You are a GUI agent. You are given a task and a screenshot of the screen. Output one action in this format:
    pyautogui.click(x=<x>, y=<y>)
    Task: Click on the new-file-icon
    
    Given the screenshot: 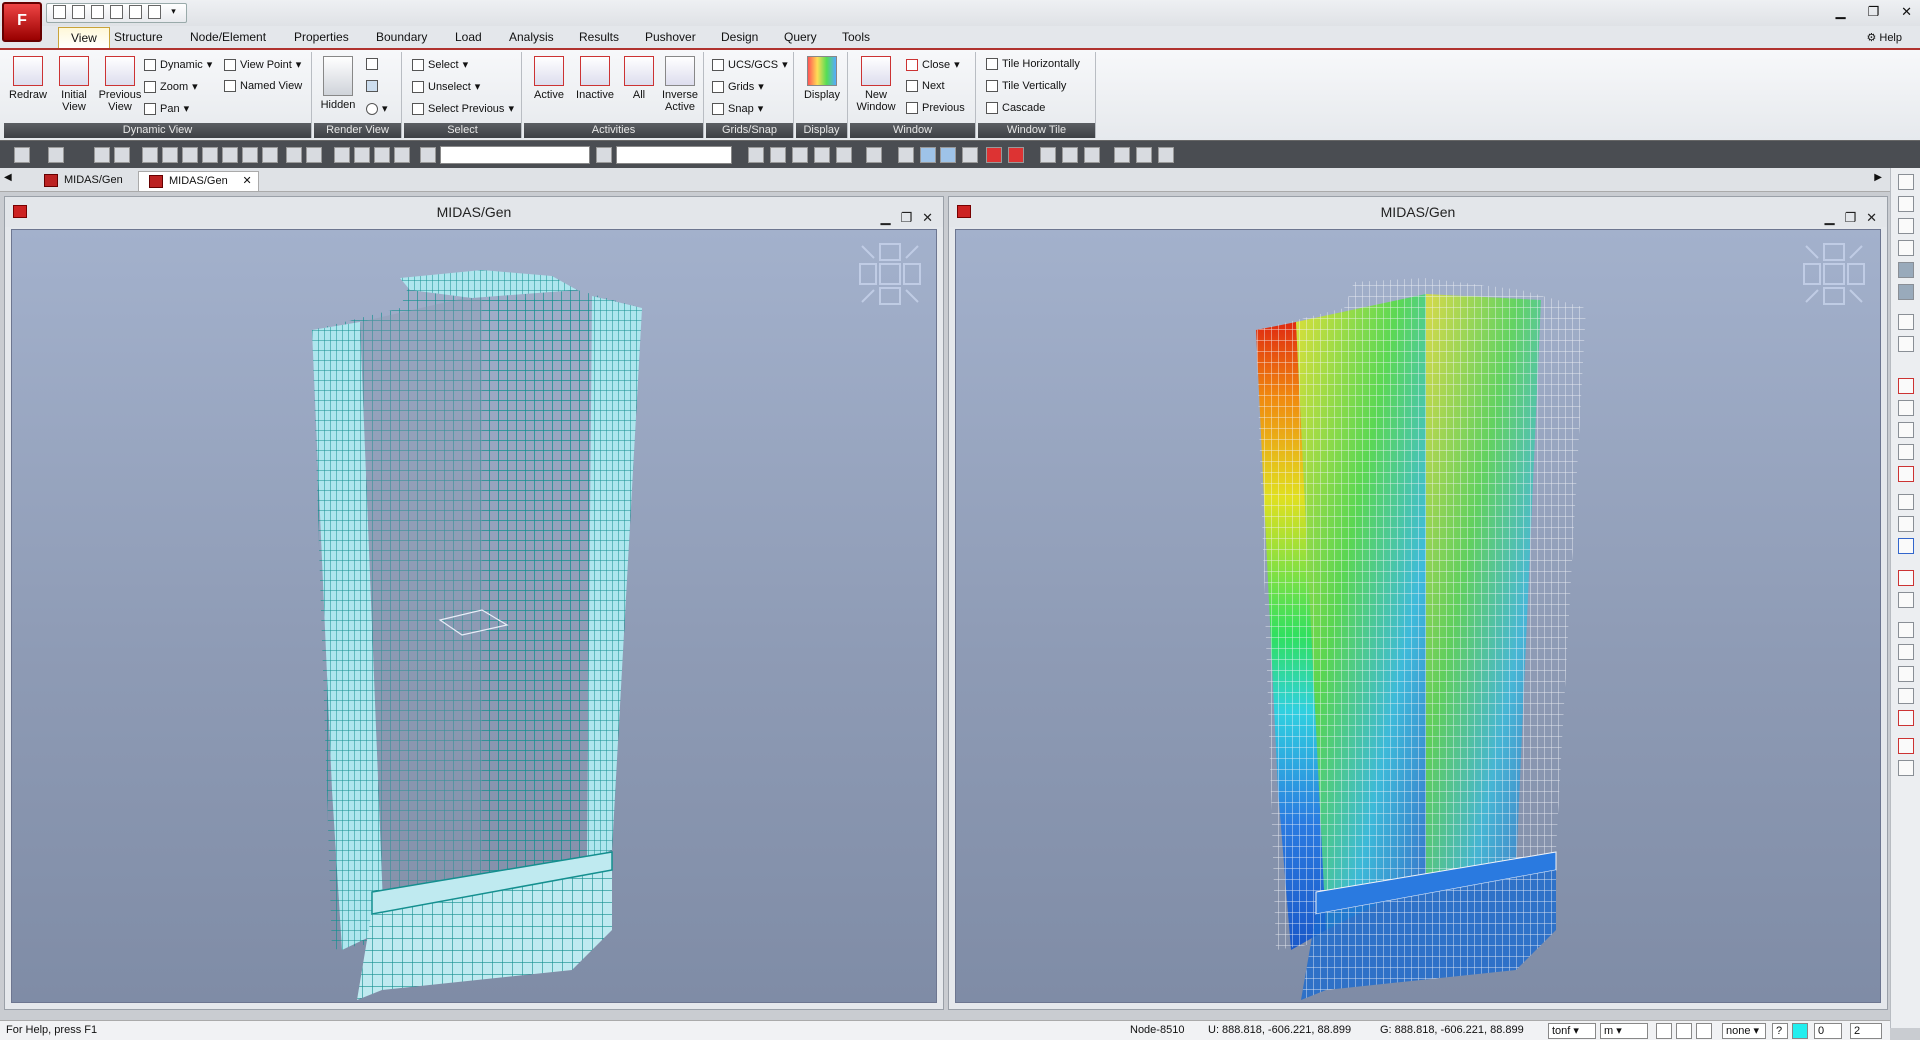 What is the action you would take?
    pyautogui.click(x=59, y=12)
    